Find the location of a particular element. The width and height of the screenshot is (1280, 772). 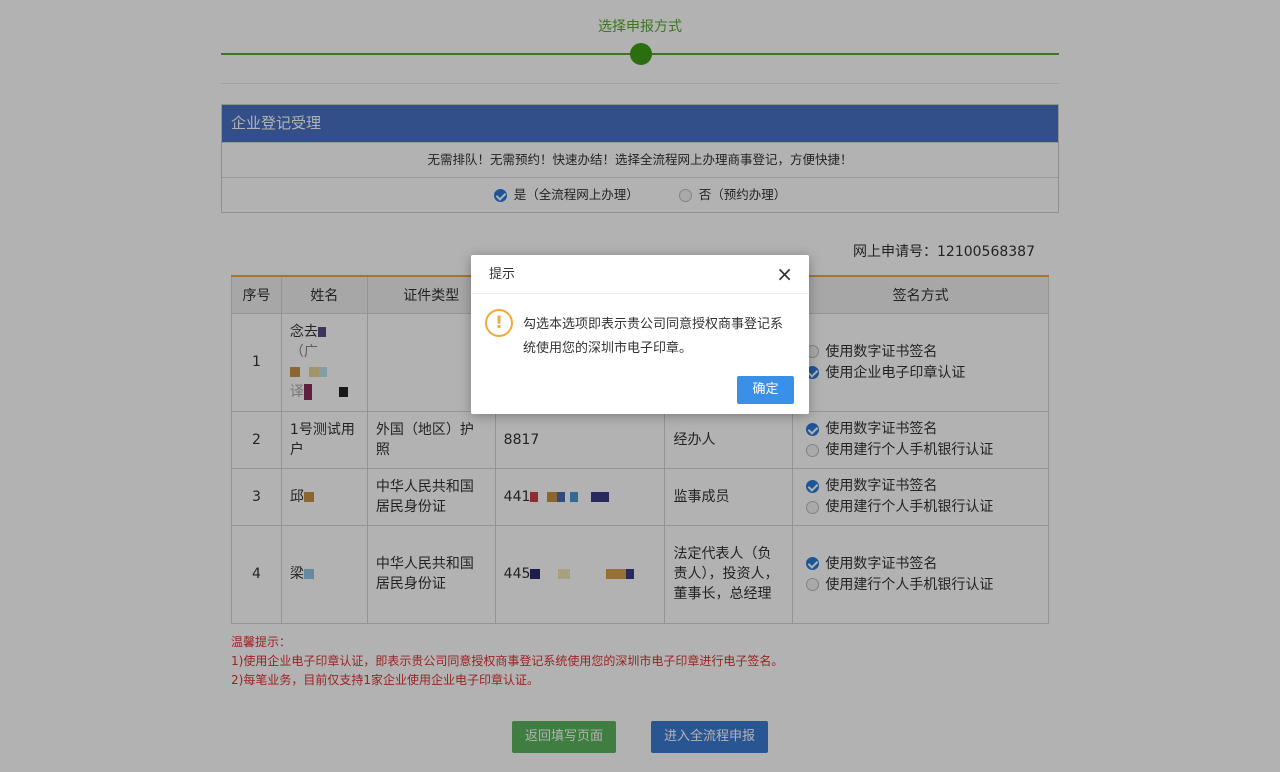

warning-icon: ! is located at coordinates (499, 323).